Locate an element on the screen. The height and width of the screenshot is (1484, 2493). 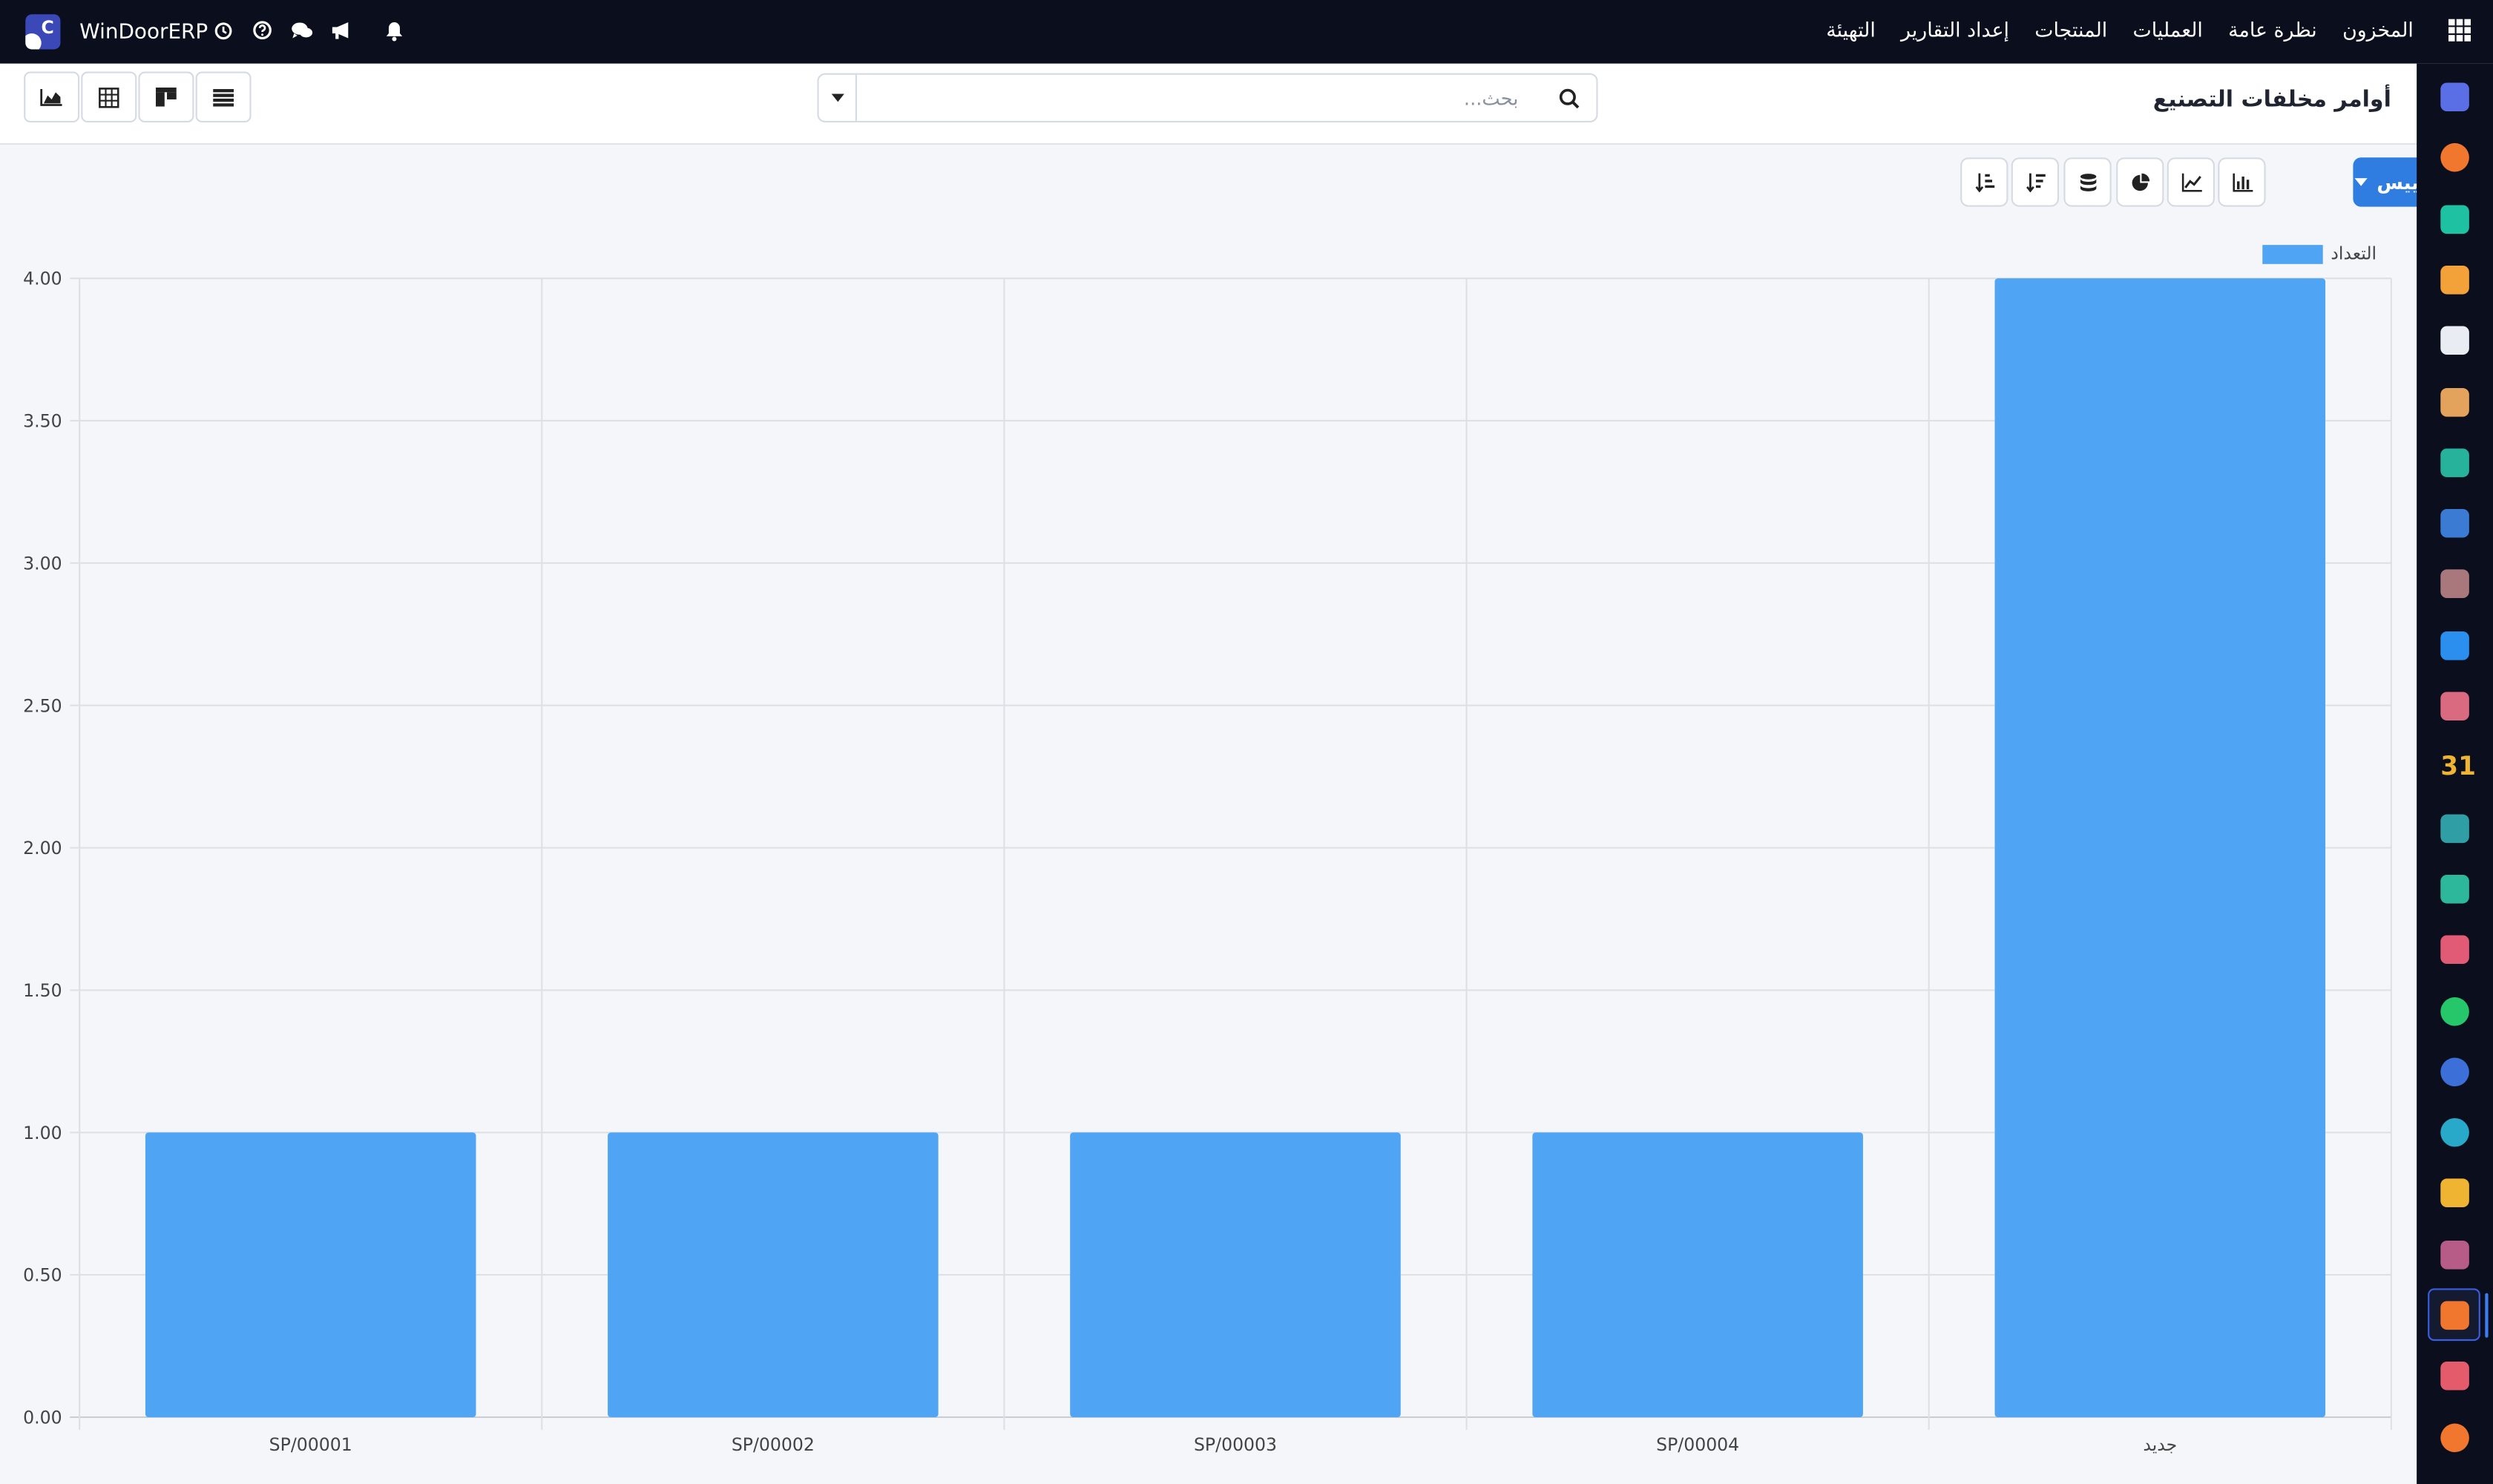
sidebar-app-piechart-app is located at coordinates (2455, 1376).